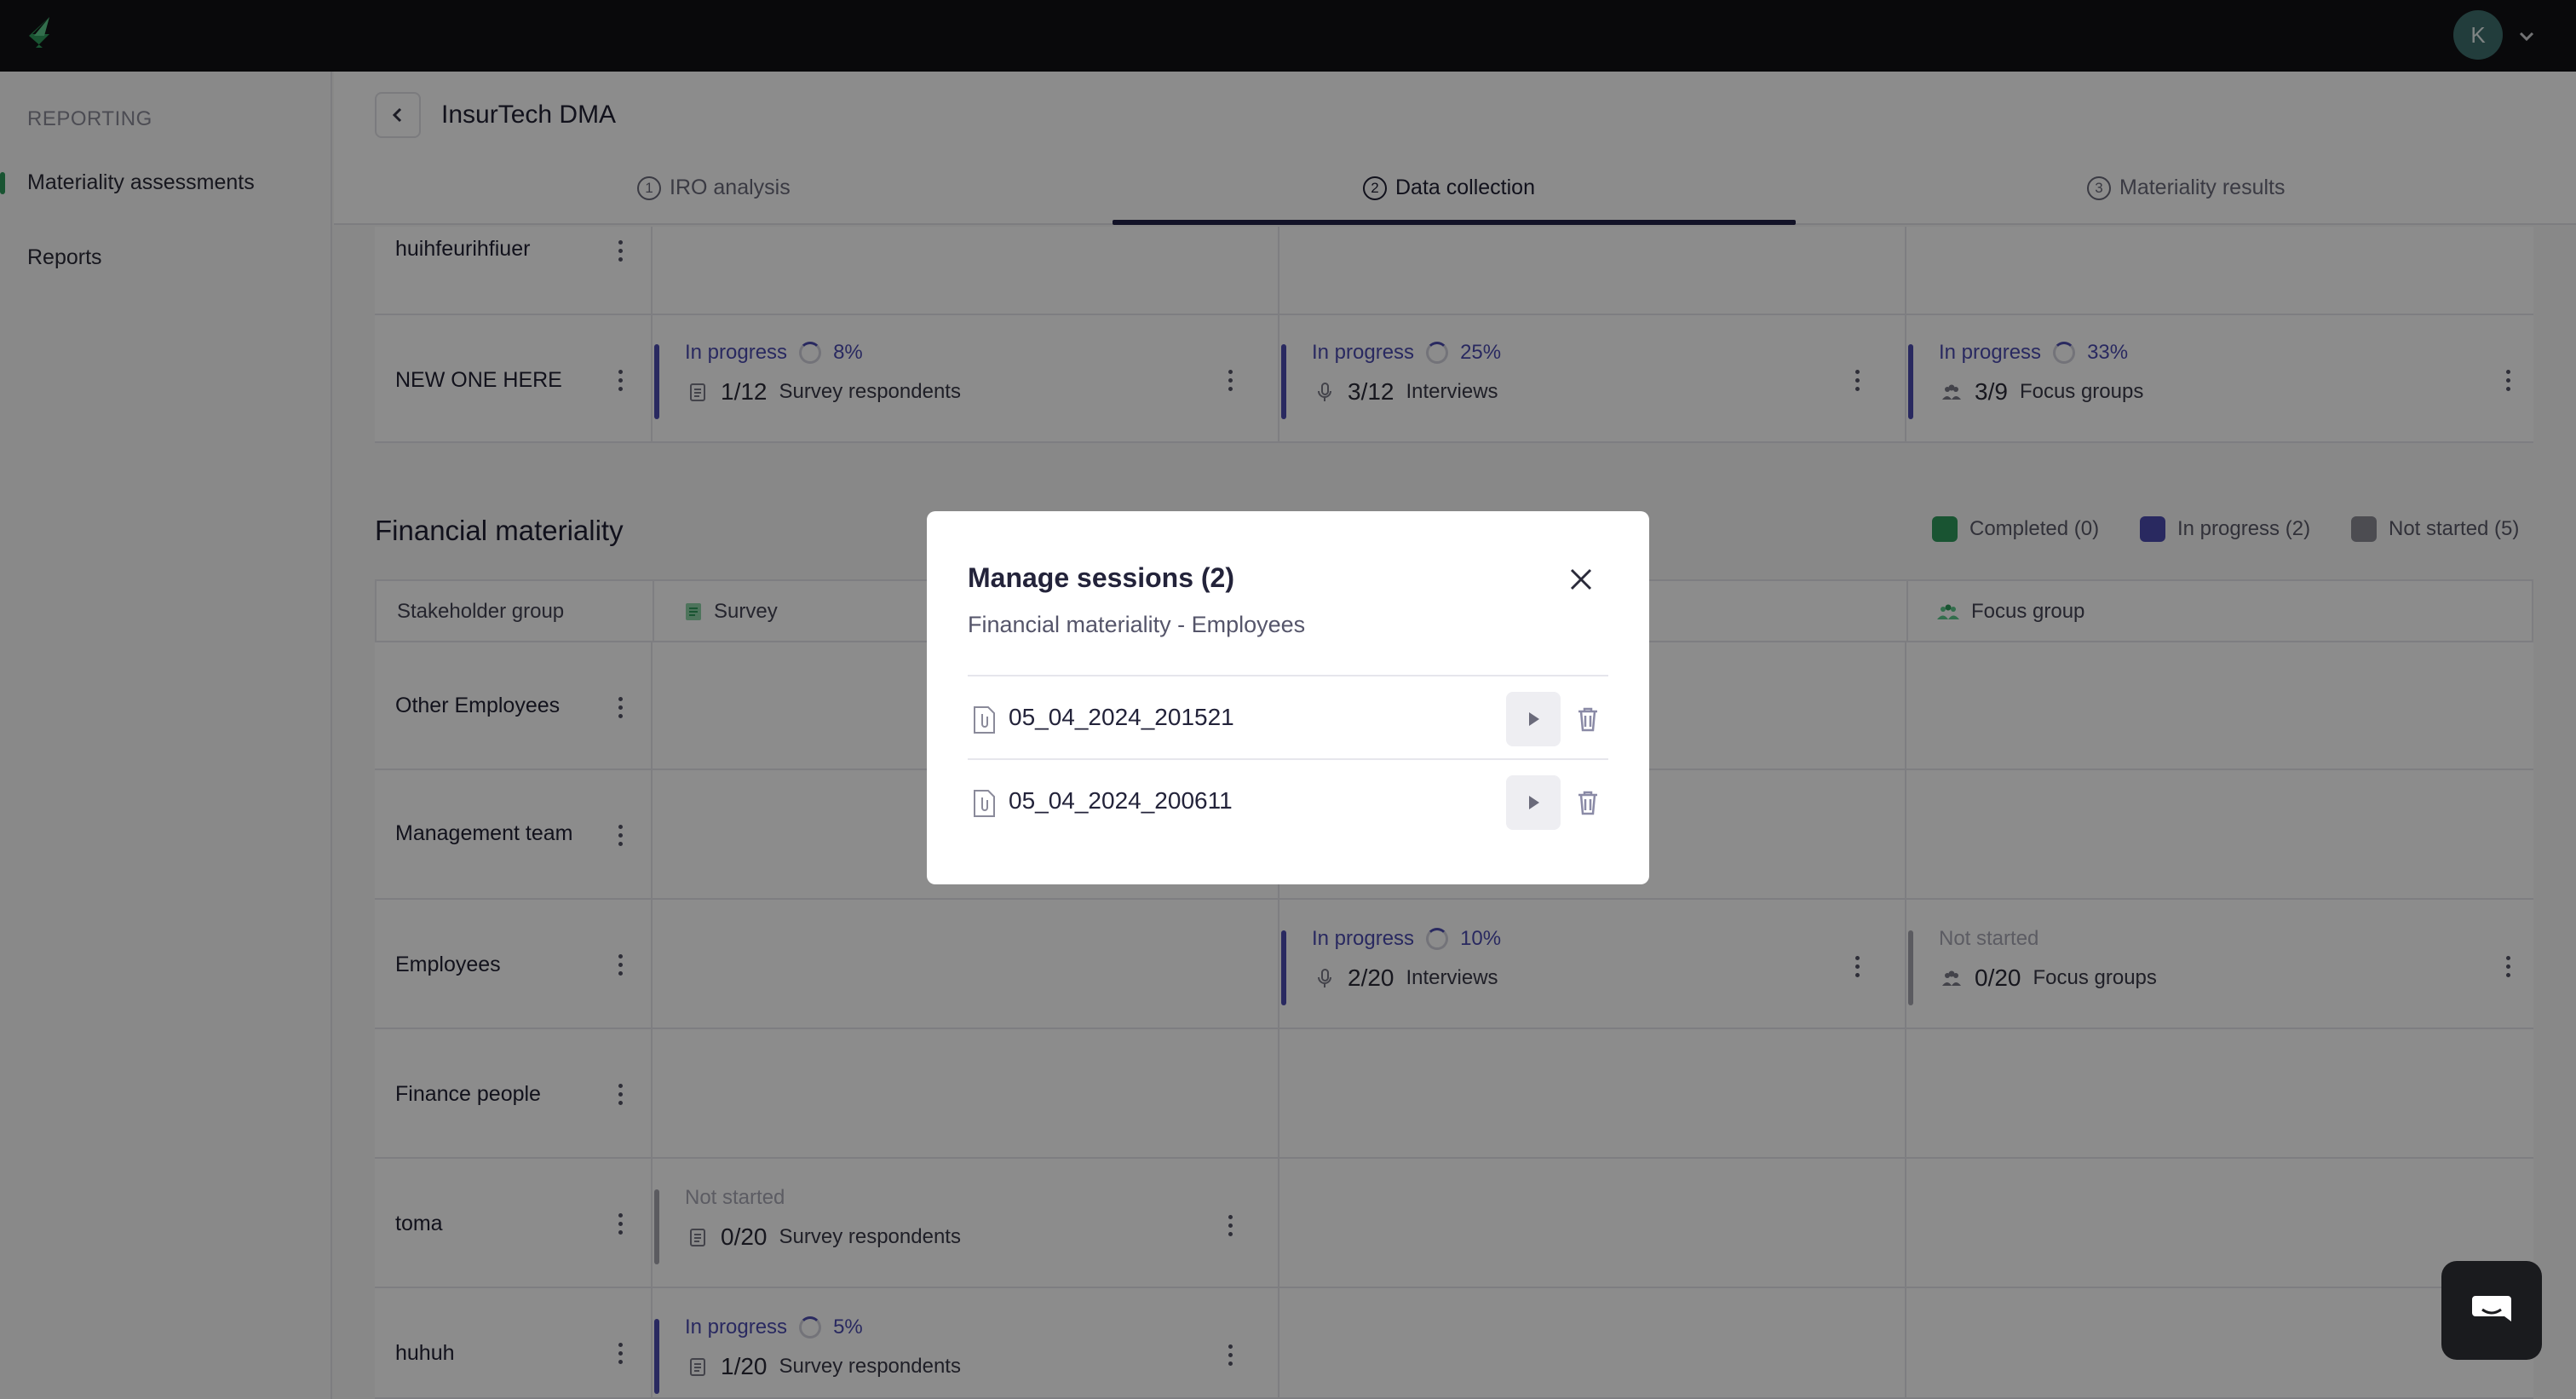 The height and width of the screenshot is (1399, 2576). What do you see at coordinates (1137, 624) in the screenshot?
I see `dialog-subtitle: Financial materiality - Employees` at bounding box center [1137, 624].